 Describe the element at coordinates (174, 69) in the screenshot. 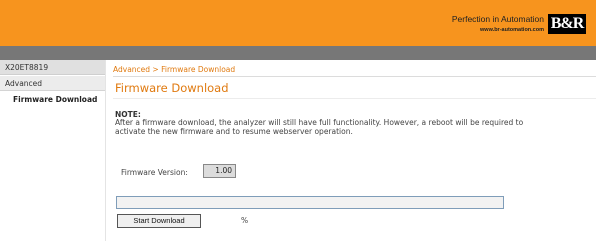

I see `breadcrumb: Advanced > Firmware Download` at that location.